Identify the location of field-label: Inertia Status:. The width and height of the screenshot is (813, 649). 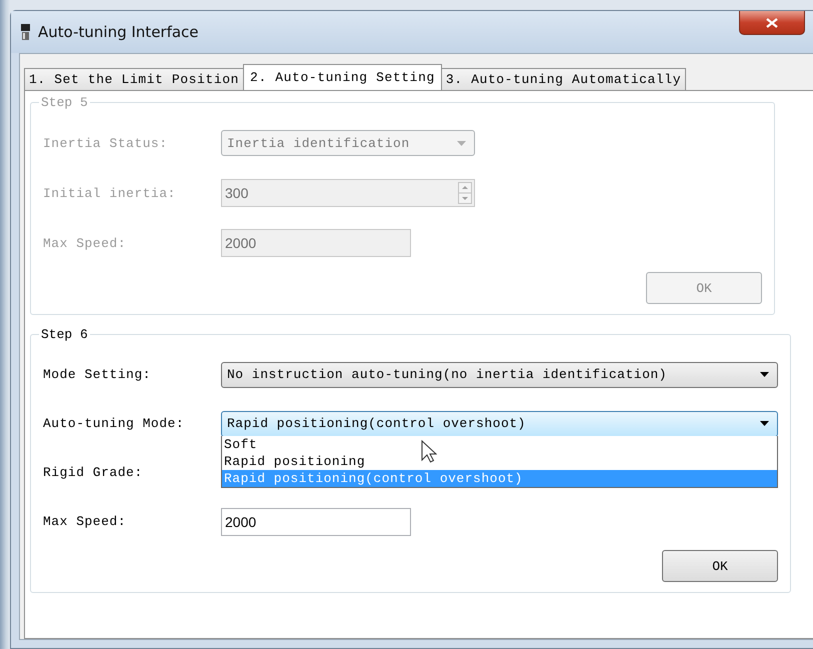
(106, 143).